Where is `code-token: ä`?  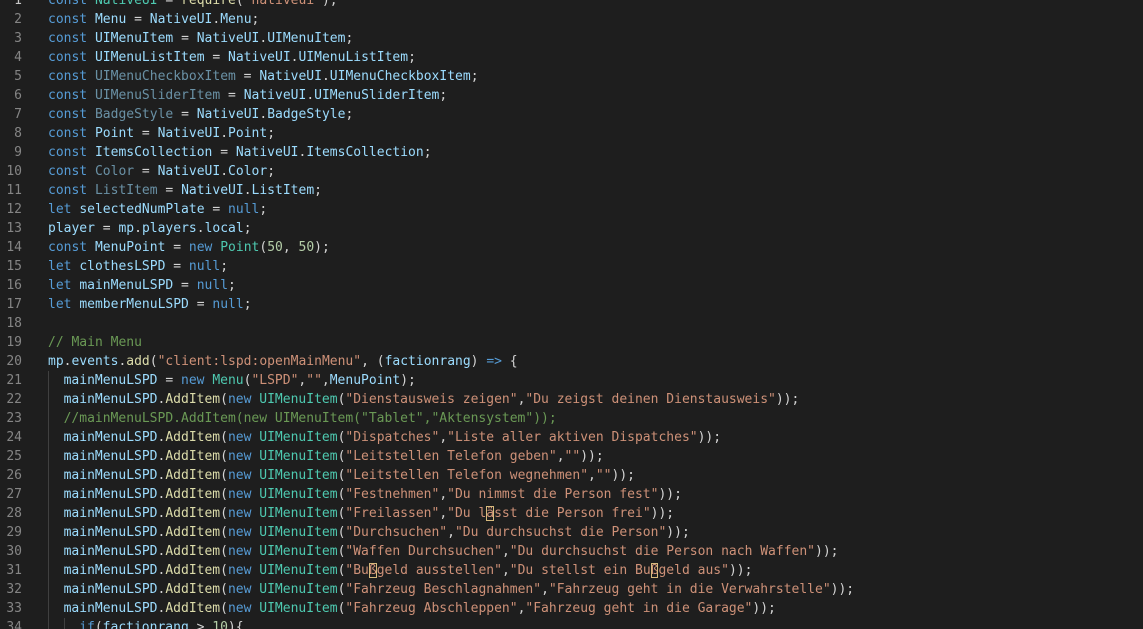
code-token: ä is located at coordinates (490, 513).